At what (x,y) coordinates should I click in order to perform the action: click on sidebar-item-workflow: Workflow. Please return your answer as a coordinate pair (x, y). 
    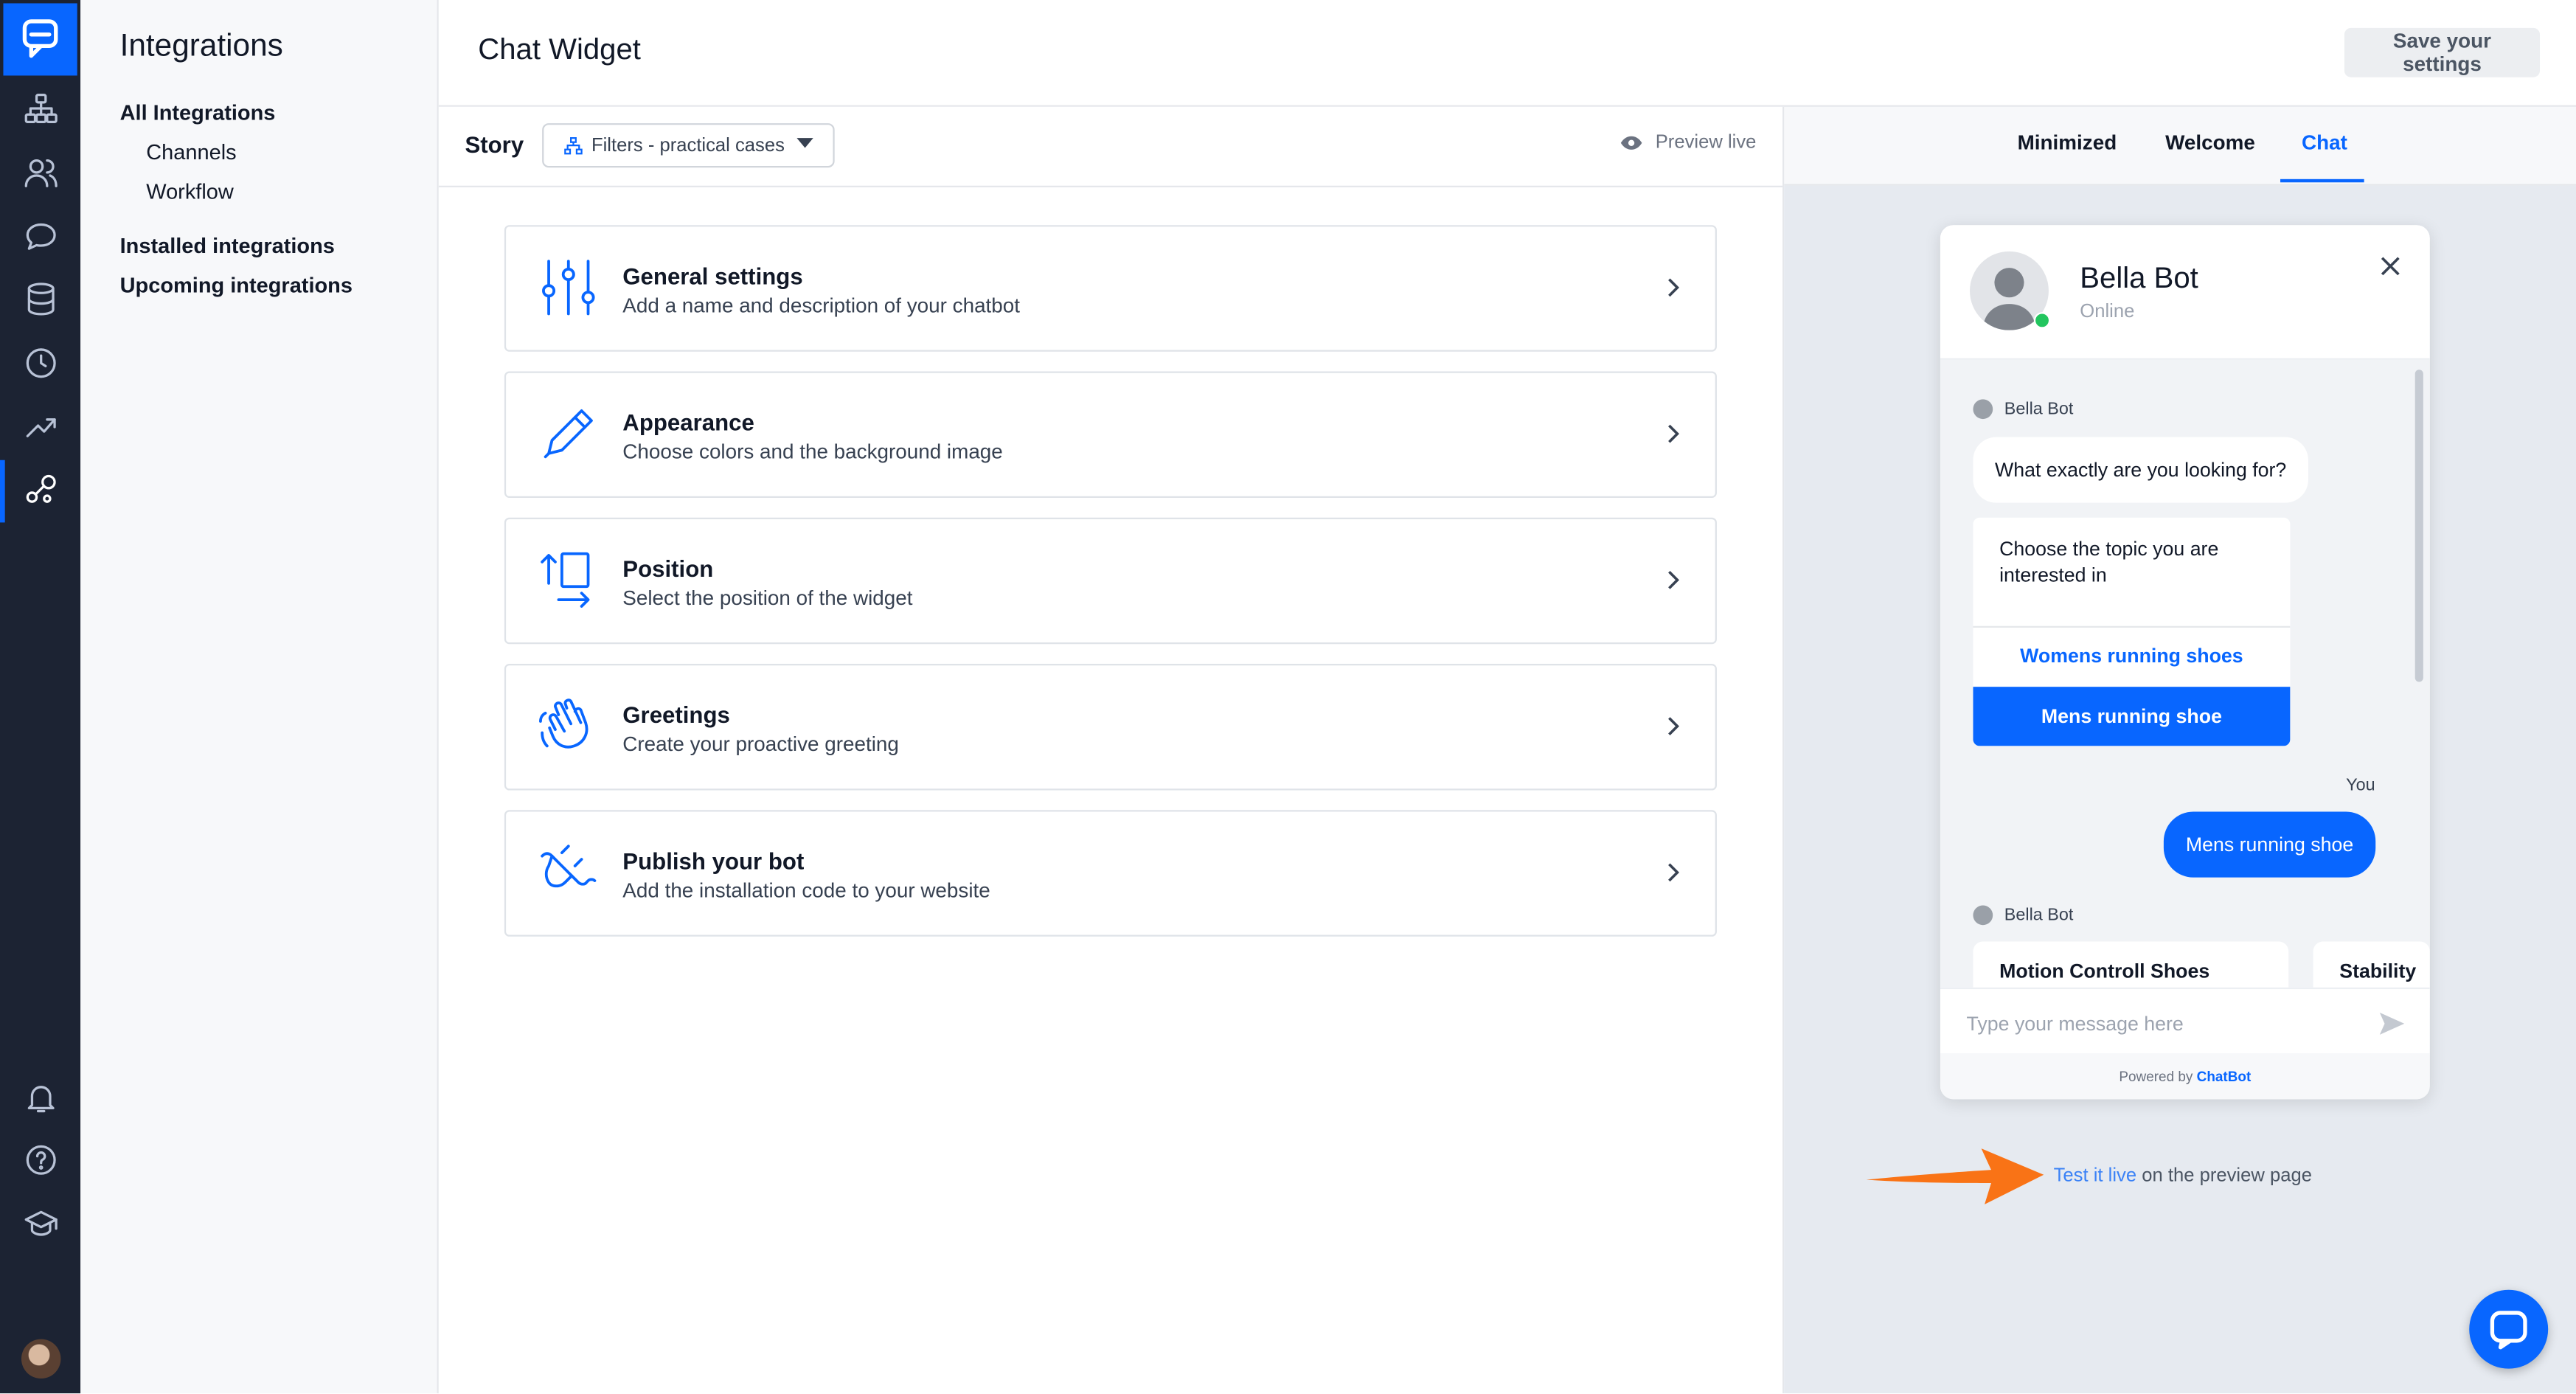
    Looking at the image, I should click on (190, 191).